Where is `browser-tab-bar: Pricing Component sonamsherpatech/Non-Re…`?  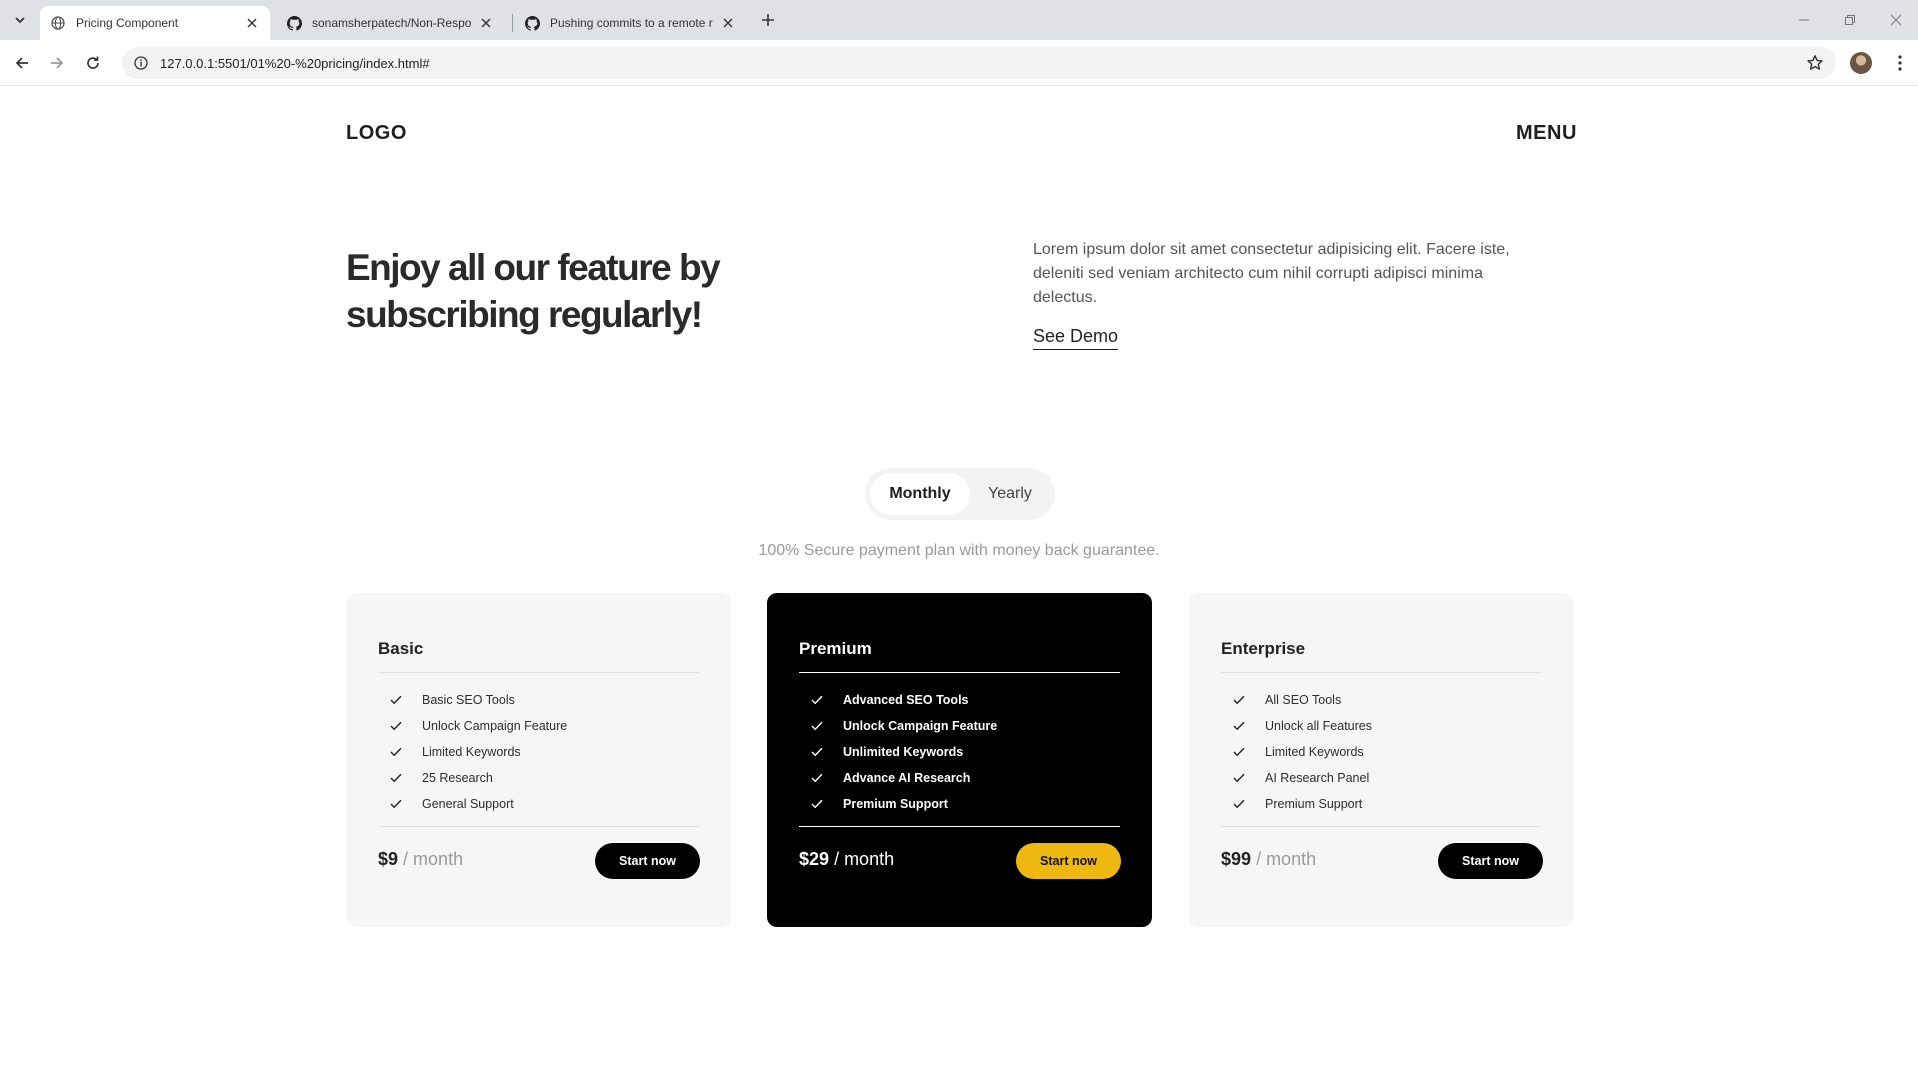 browser-tab-bar: Pricing Component sonamsherpatech/Non-Re… is located at coordinates (959, 20).